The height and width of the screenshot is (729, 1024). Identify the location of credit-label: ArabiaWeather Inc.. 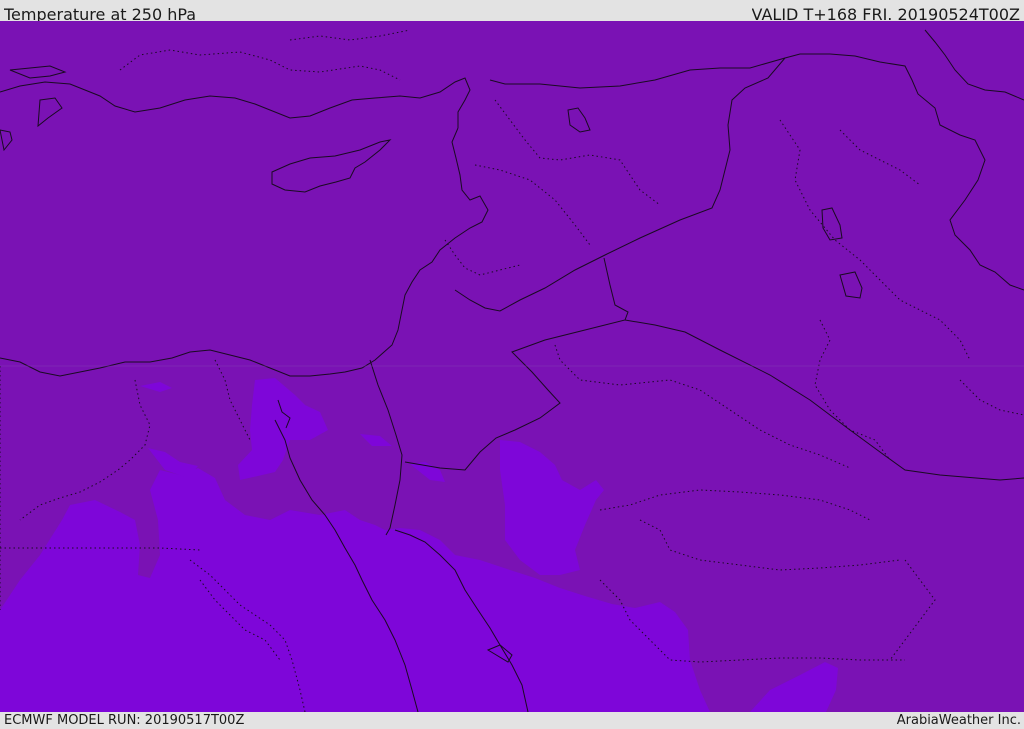
(958, 720).